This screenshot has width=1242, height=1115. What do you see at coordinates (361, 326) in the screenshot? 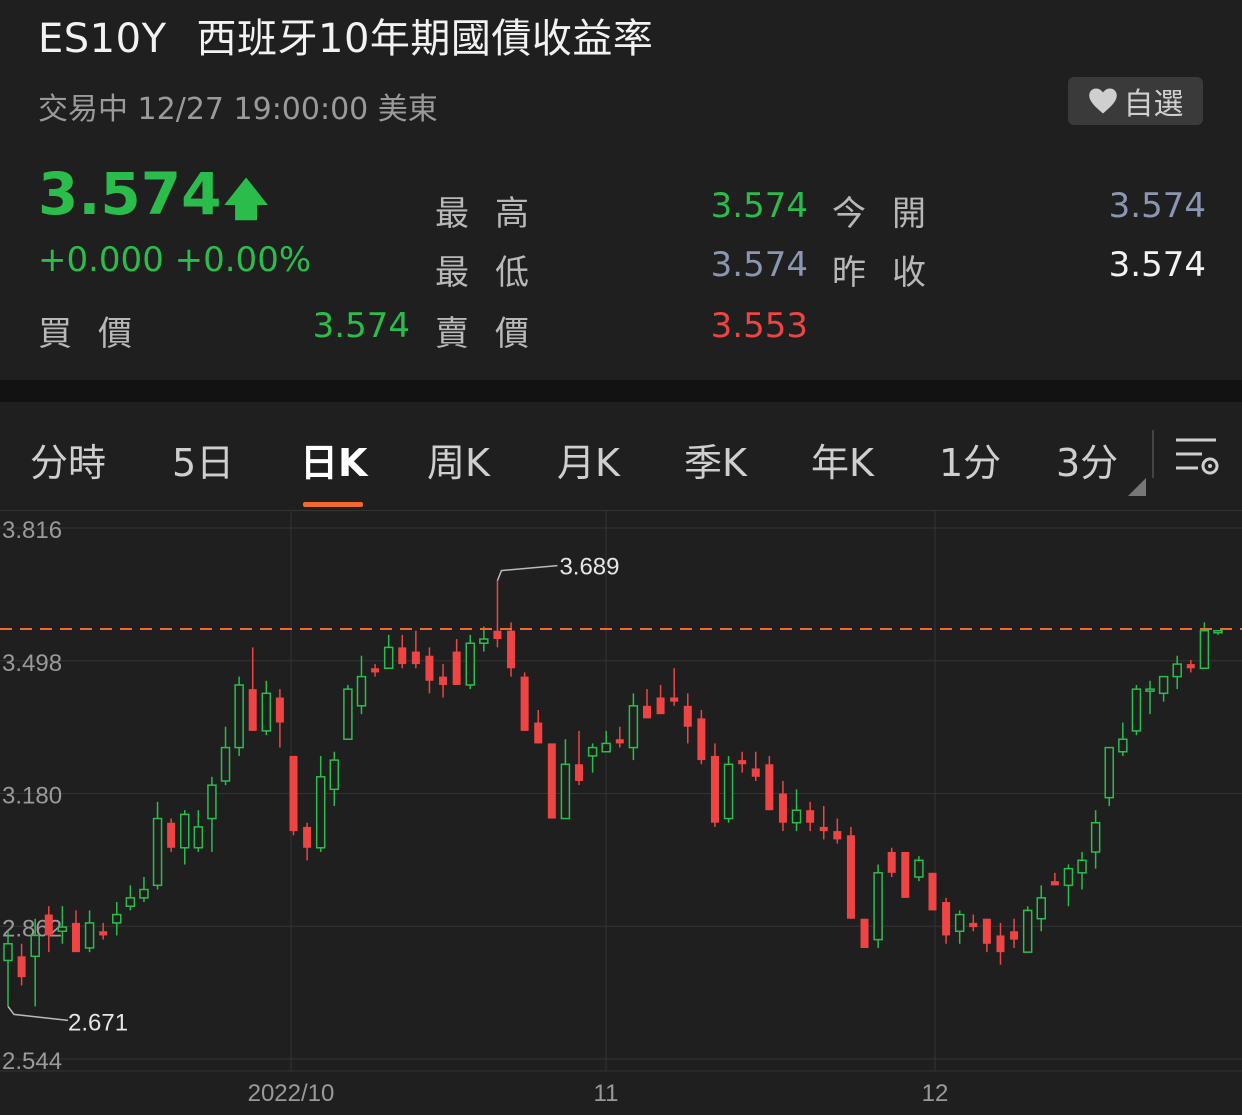
I see `bid-value: 3.574` at bounding box center [361, 326].